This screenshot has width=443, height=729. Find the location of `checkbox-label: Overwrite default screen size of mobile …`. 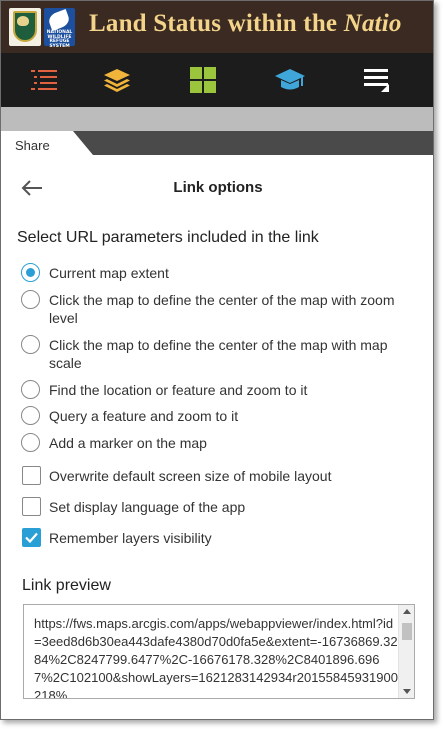

checkbox-label: Overwrite default screen size of mobile … is located at coordinates (190, 475).